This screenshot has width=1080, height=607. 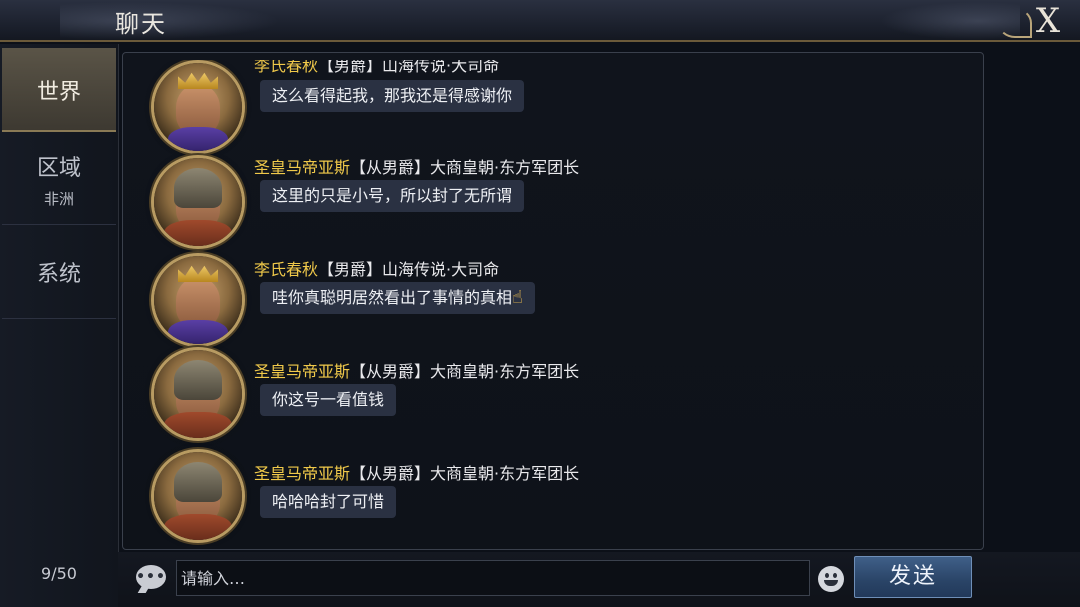 I want to click on tab-system-label: 系统, so click(x=58, y=274).